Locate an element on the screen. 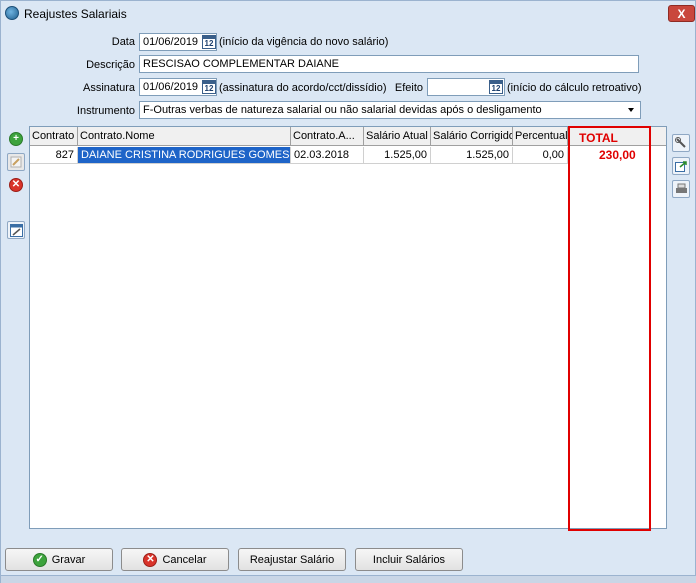  close-button: X is located at coordinates (681, 13).